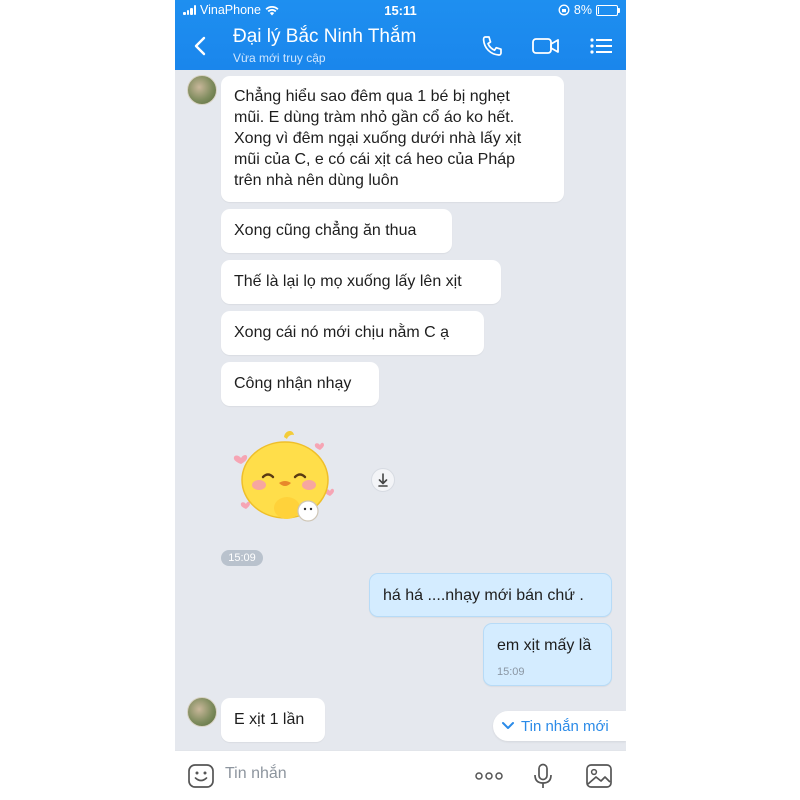 The height and width of the screenshot is (800, 800). Describe the element at coordinates (293, 383) in the screenshot. I see `message-text: Công nhận nhạy` at that location.